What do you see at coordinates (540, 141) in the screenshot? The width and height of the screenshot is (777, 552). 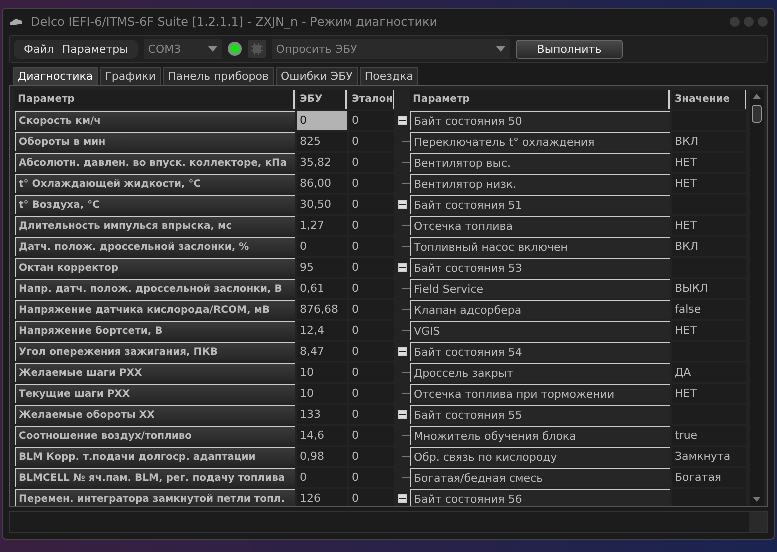 I see `parameter-cell: Переключатель t° охлаждения` at bounding box center [540, 141].